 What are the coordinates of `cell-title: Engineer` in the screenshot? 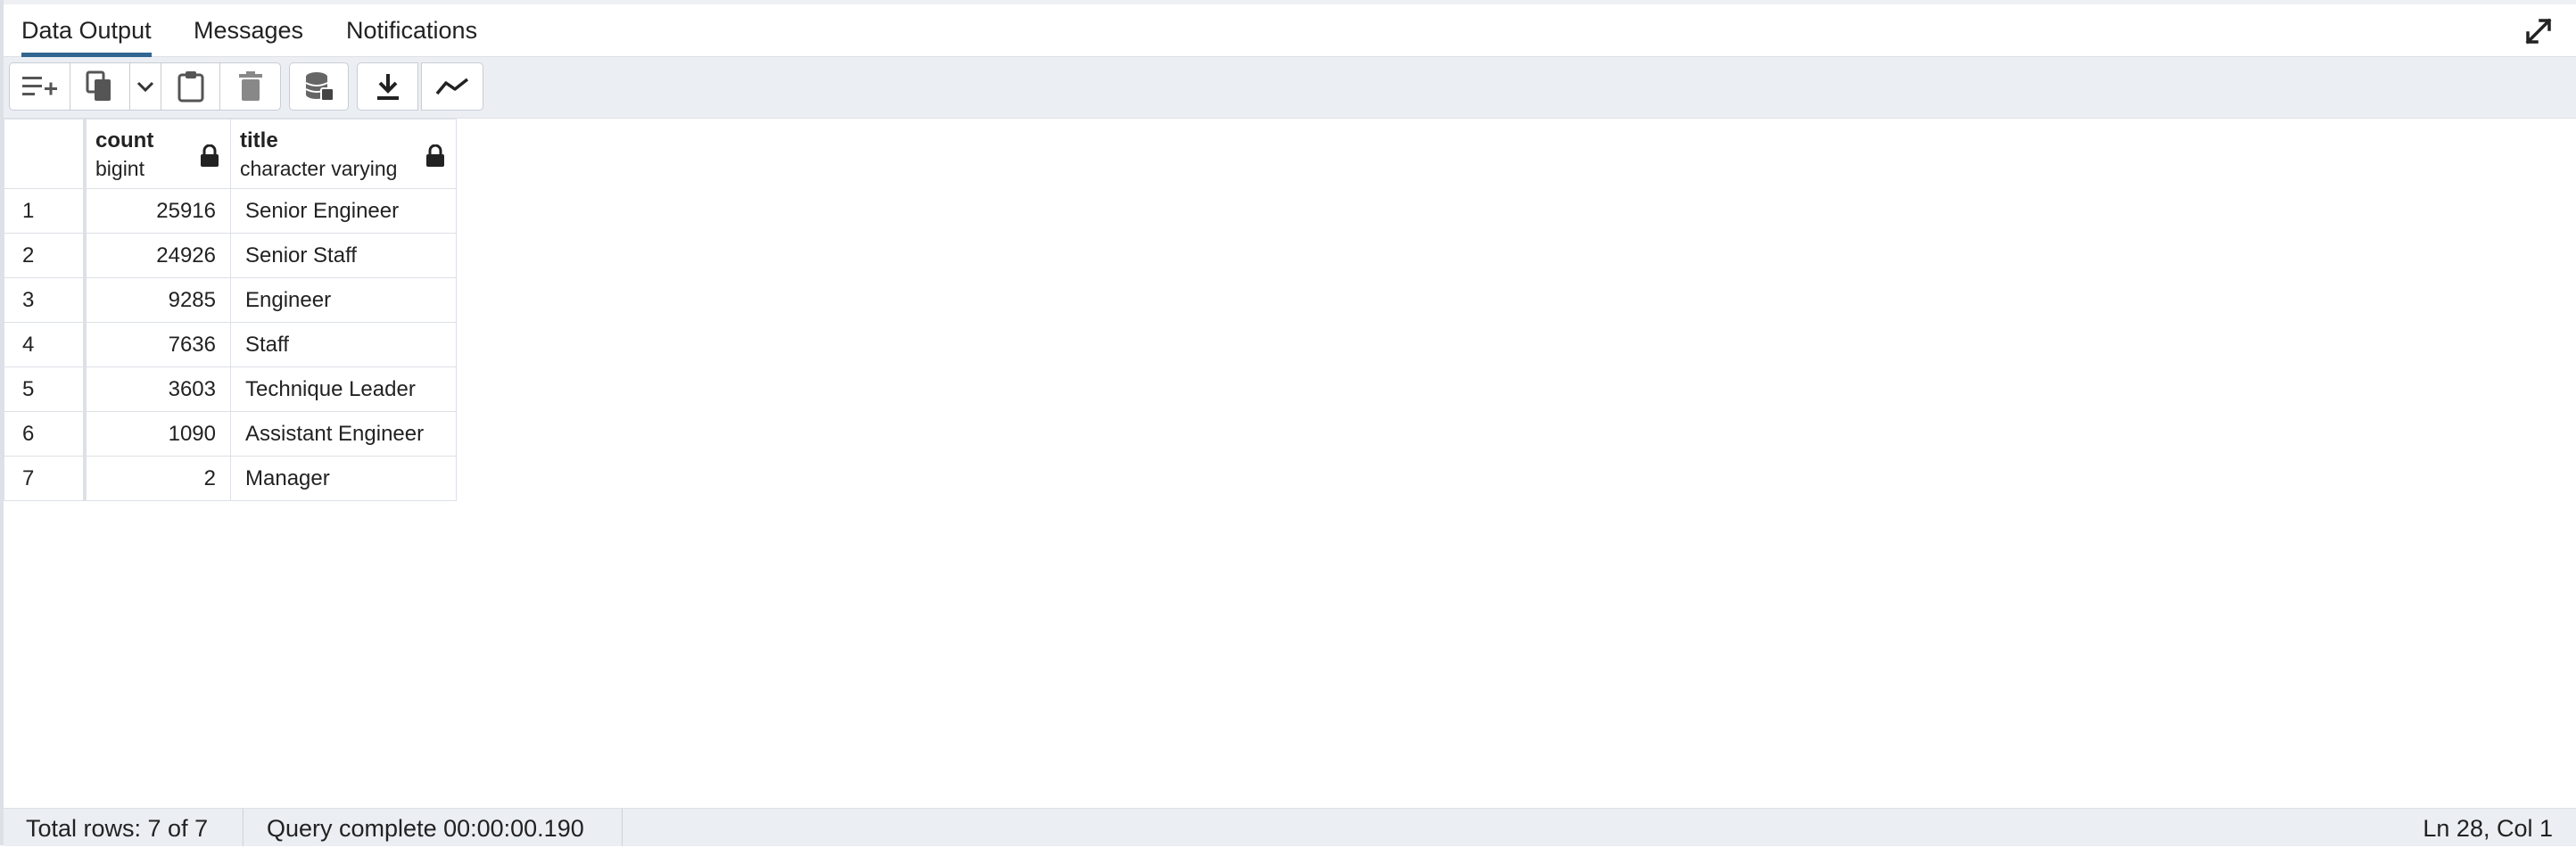 It's located at (343, 300).